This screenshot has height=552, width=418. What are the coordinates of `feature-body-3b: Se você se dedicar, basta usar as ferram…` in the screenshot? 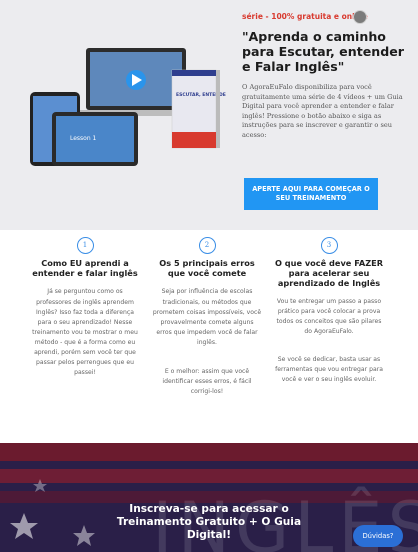 It's located at (329, 369).